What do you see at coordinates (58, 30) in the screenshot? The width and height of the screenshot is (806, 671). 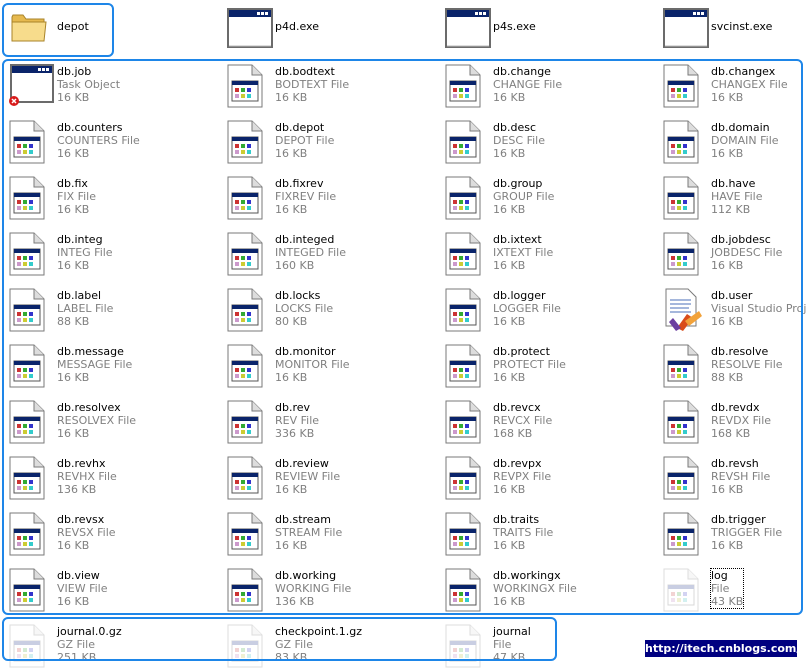 I see `selection-highlight-top` at bounding box center [58, 30].